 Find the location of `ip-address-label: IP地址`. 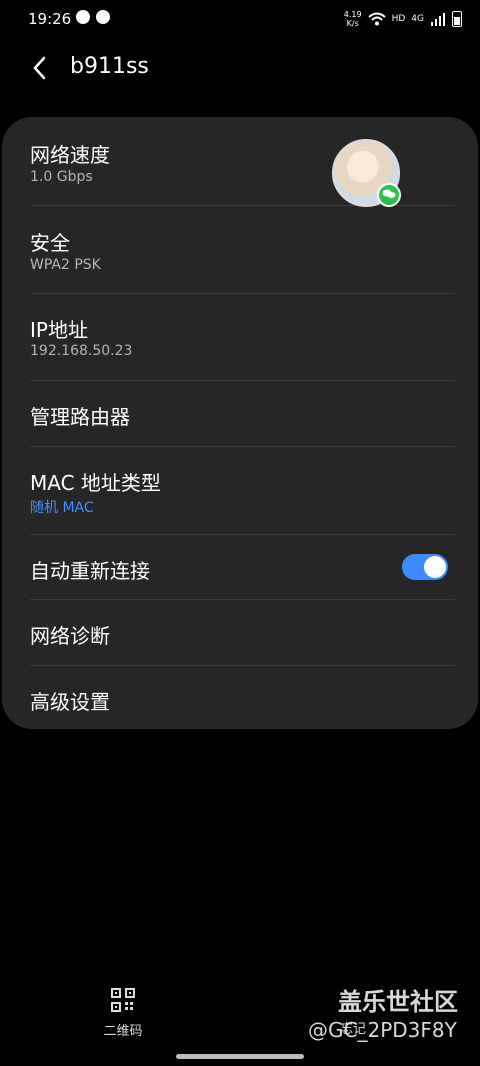

ip-address-label: IP地址 is located at coordinates (59, 330).